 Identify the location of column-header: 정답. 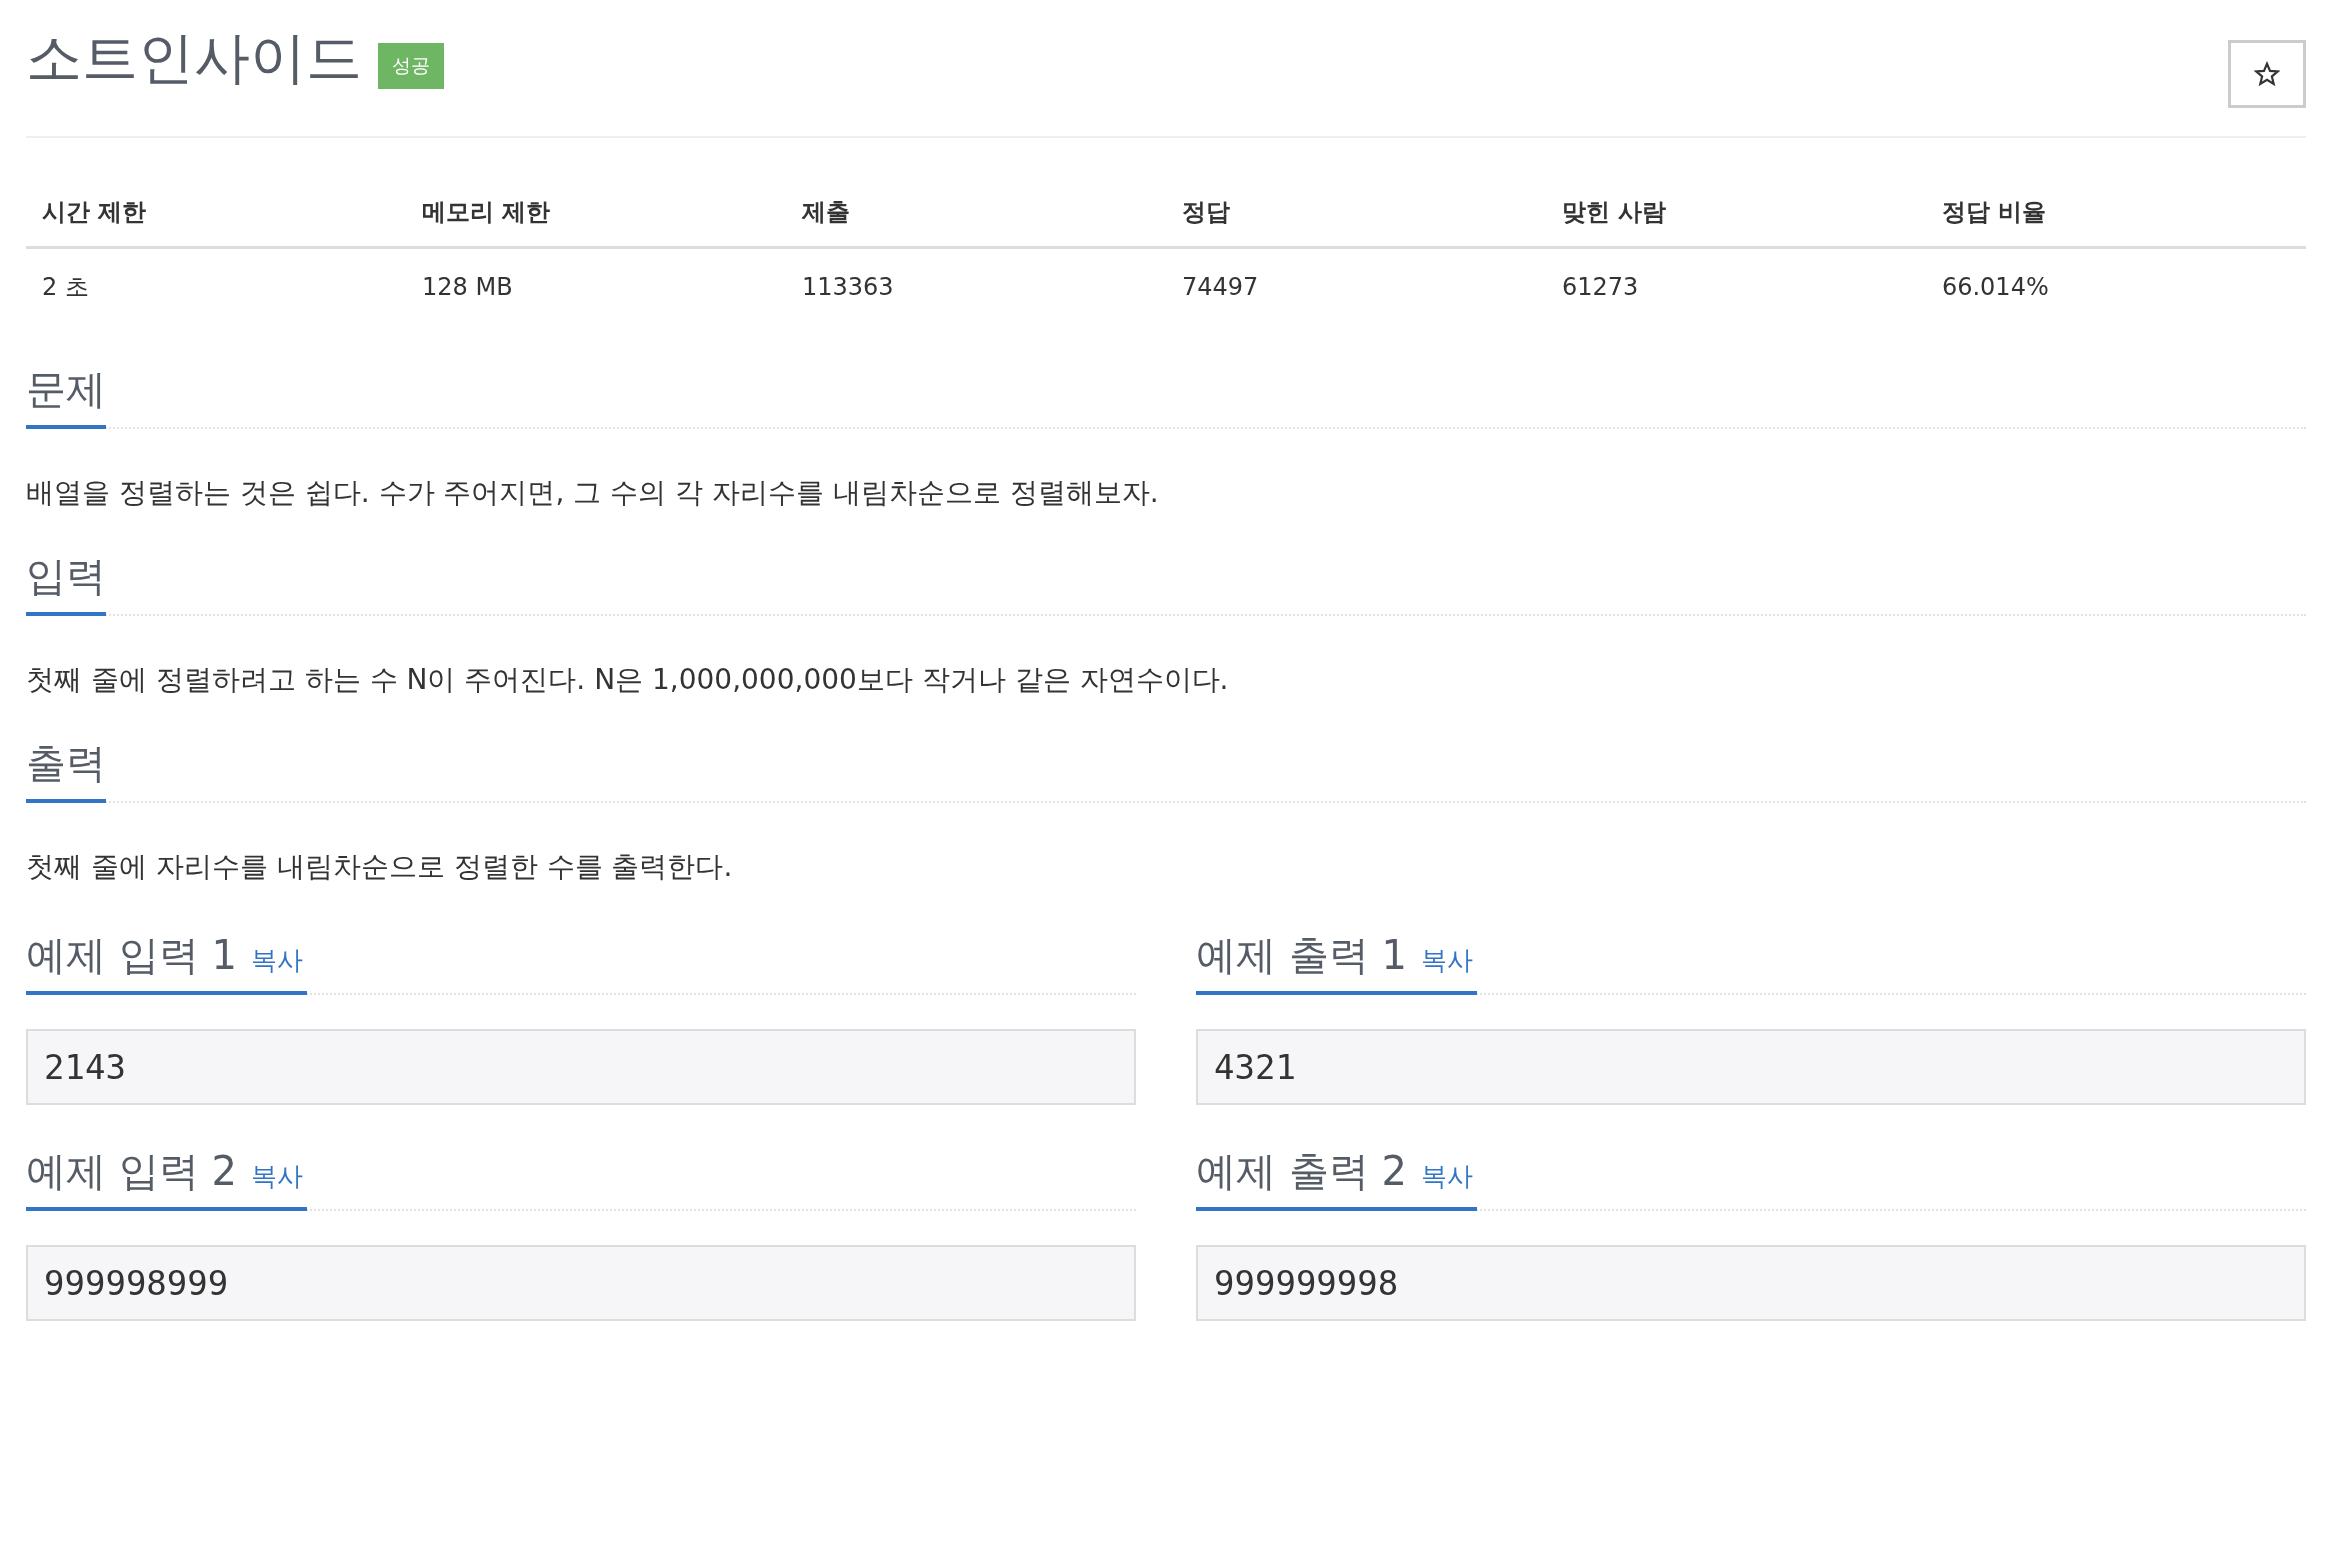
(1355, 213).